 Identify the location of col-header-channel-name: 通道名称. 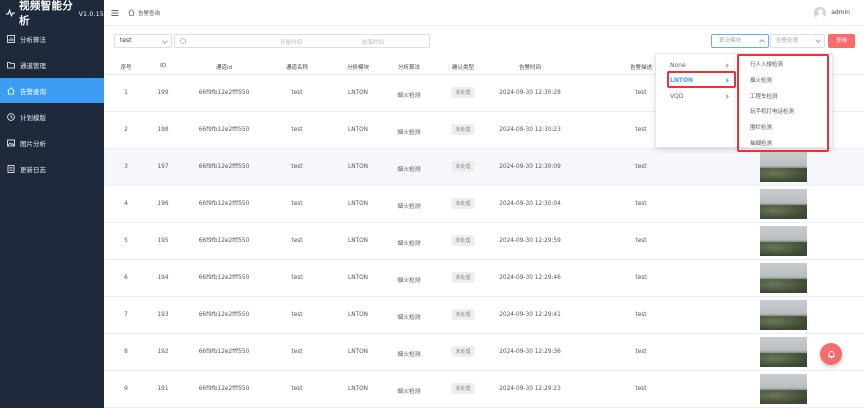
(297, 68).